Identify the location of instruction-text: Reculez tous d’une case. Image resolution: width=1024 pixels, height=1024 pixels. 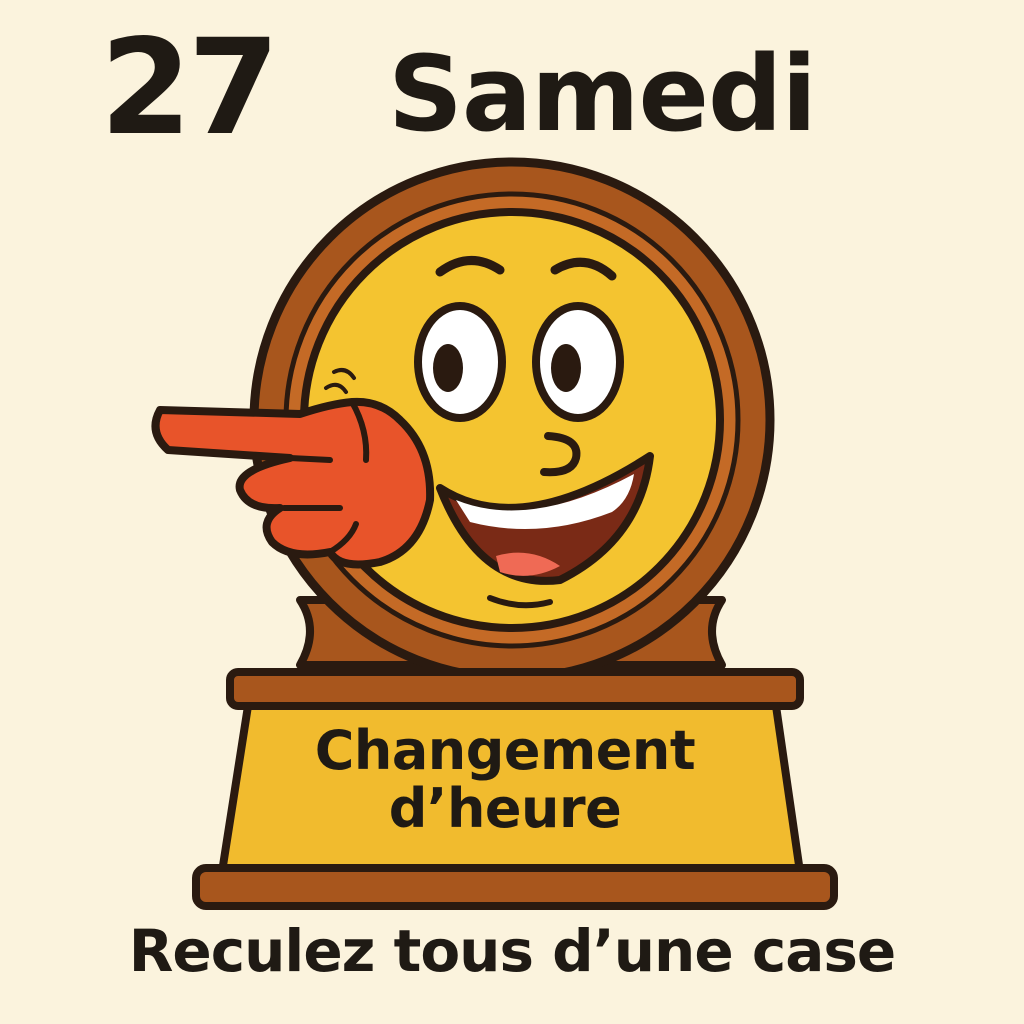
(512, 951).